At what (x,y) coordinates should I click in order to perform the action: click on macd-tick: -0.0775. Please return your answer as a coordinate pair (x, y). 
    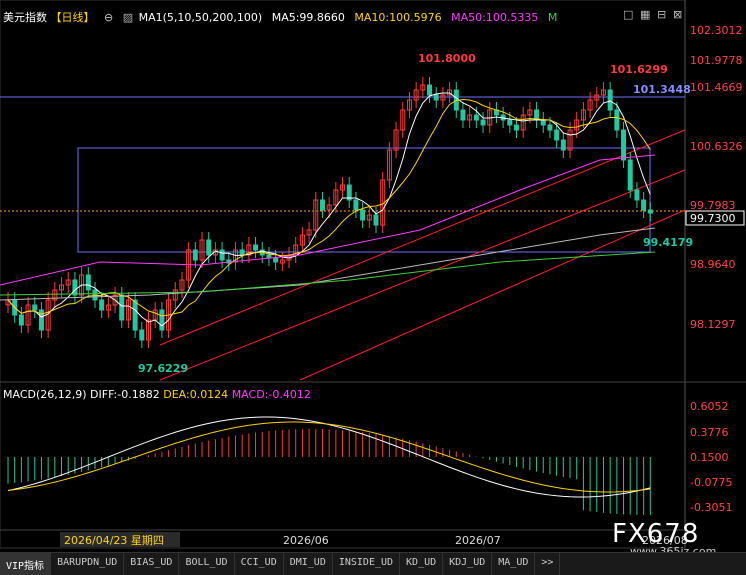
    Looking at the image, I should click on (711, 482).